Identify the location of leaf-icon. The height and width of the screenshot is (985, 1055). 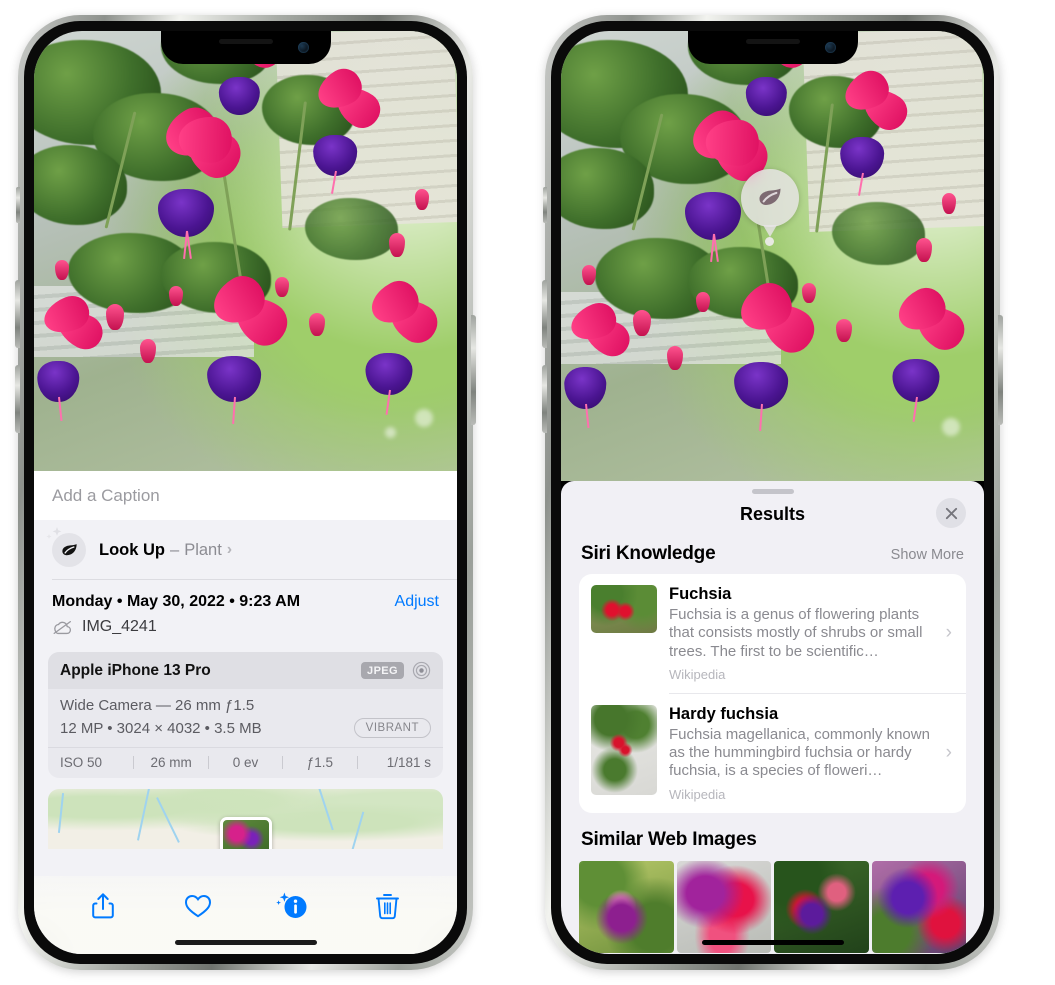
(770, 196).